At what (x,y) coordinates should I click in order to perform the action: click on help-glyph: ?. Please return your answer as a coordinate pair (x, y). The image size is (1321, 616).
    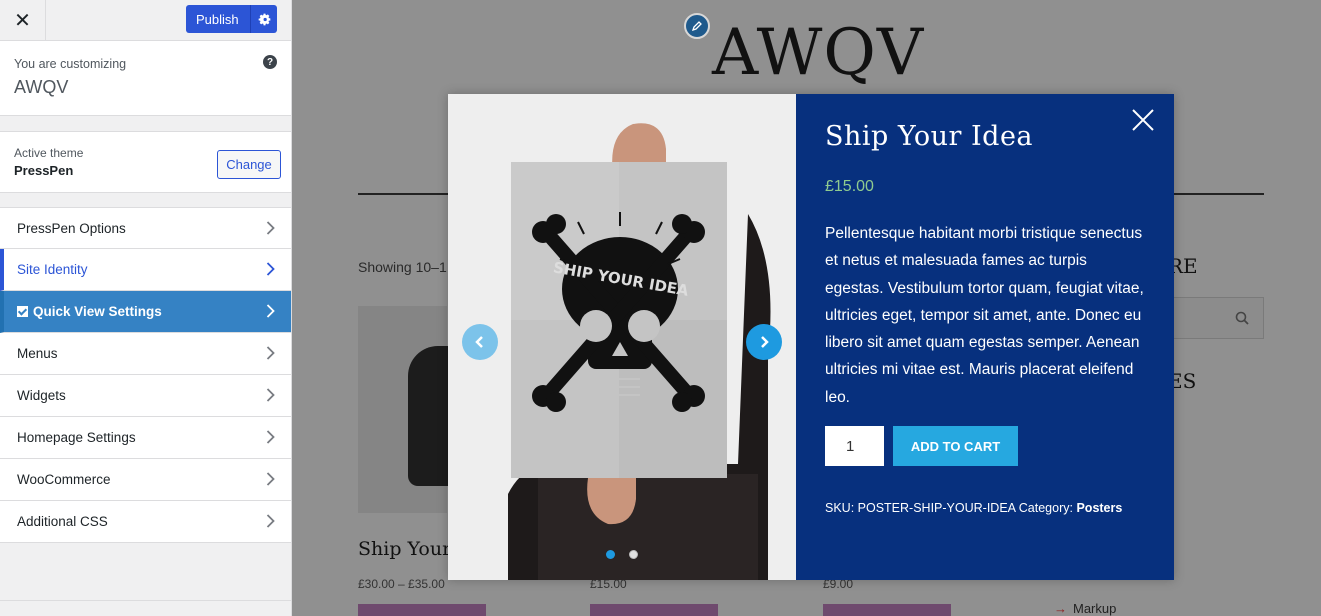
    Looking at the image, I should click on (270, 62).